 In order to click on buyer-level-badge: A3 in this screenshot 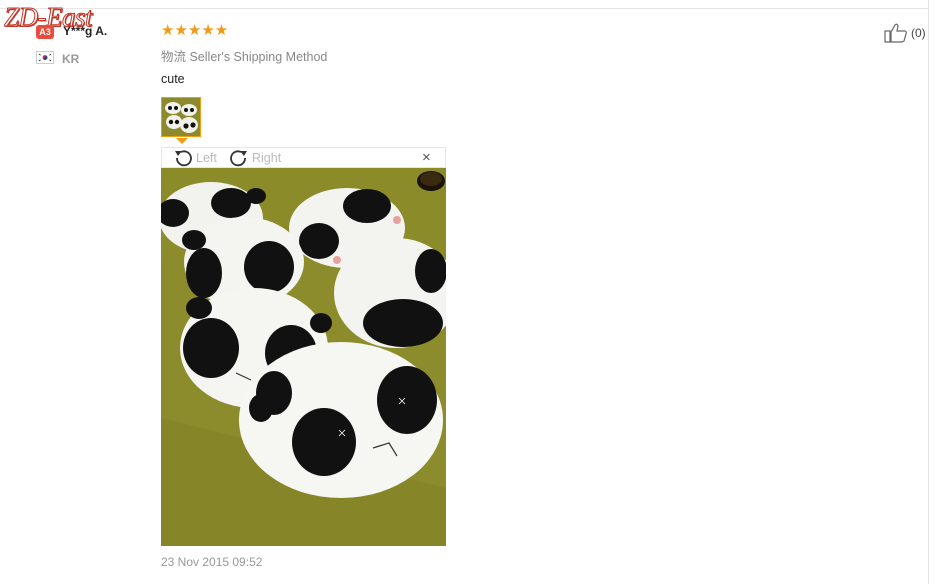, I will do `click(45, 32)`.